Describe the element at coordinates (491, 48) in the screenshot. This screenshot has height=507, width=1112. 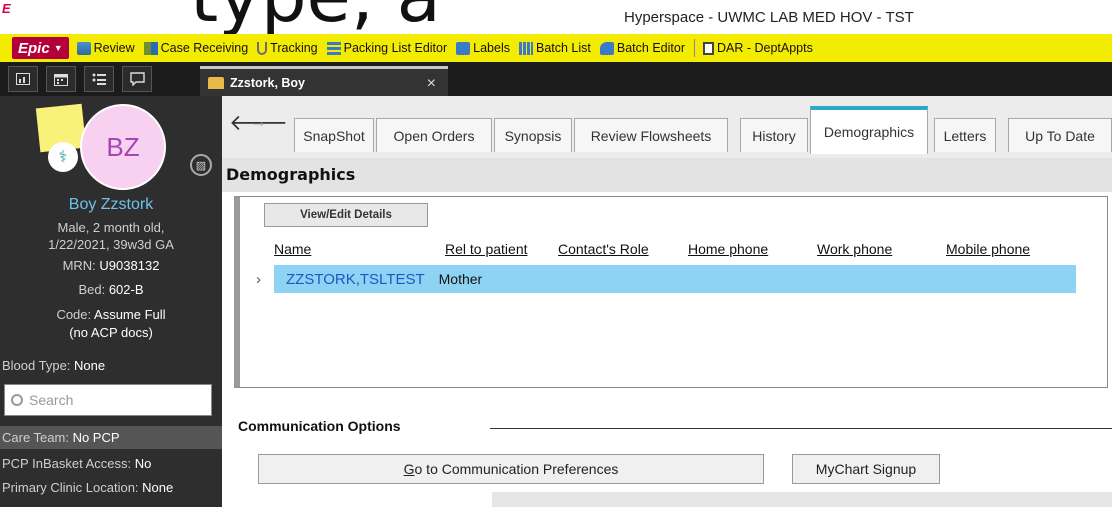
I see `toolbar-labels-label: Labels` at that location.